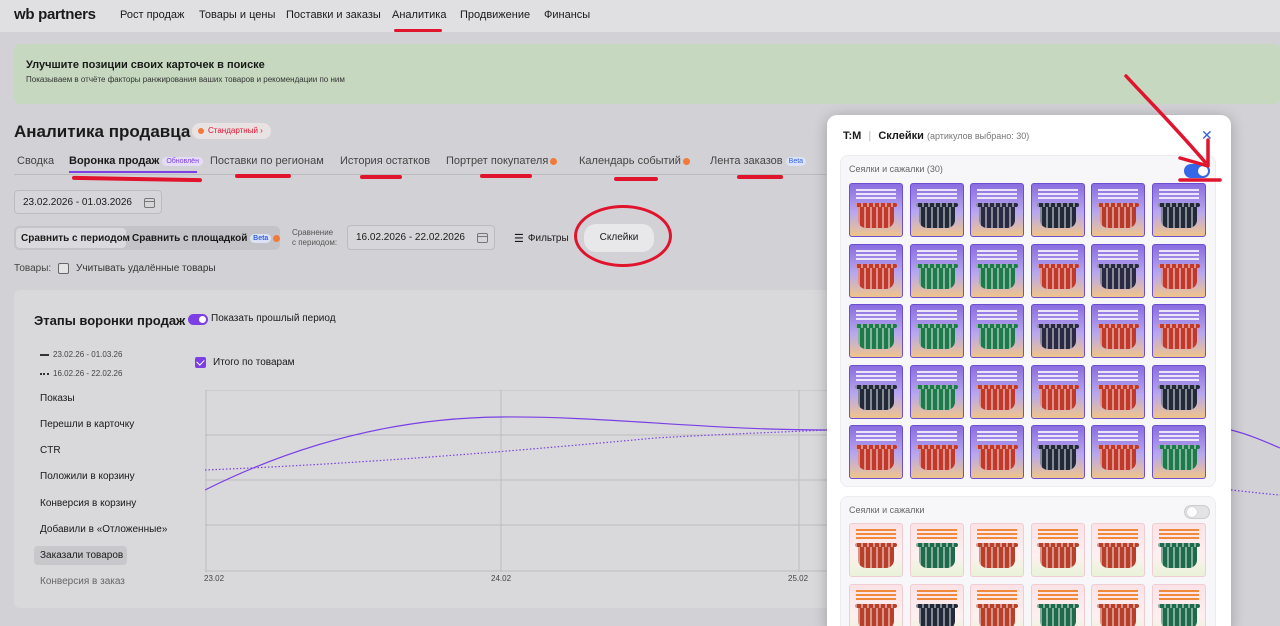  Describe the element at coordinates (87, 424) in the screenshot. I see `metric-card-visits: Перешли в карточку` at that location.